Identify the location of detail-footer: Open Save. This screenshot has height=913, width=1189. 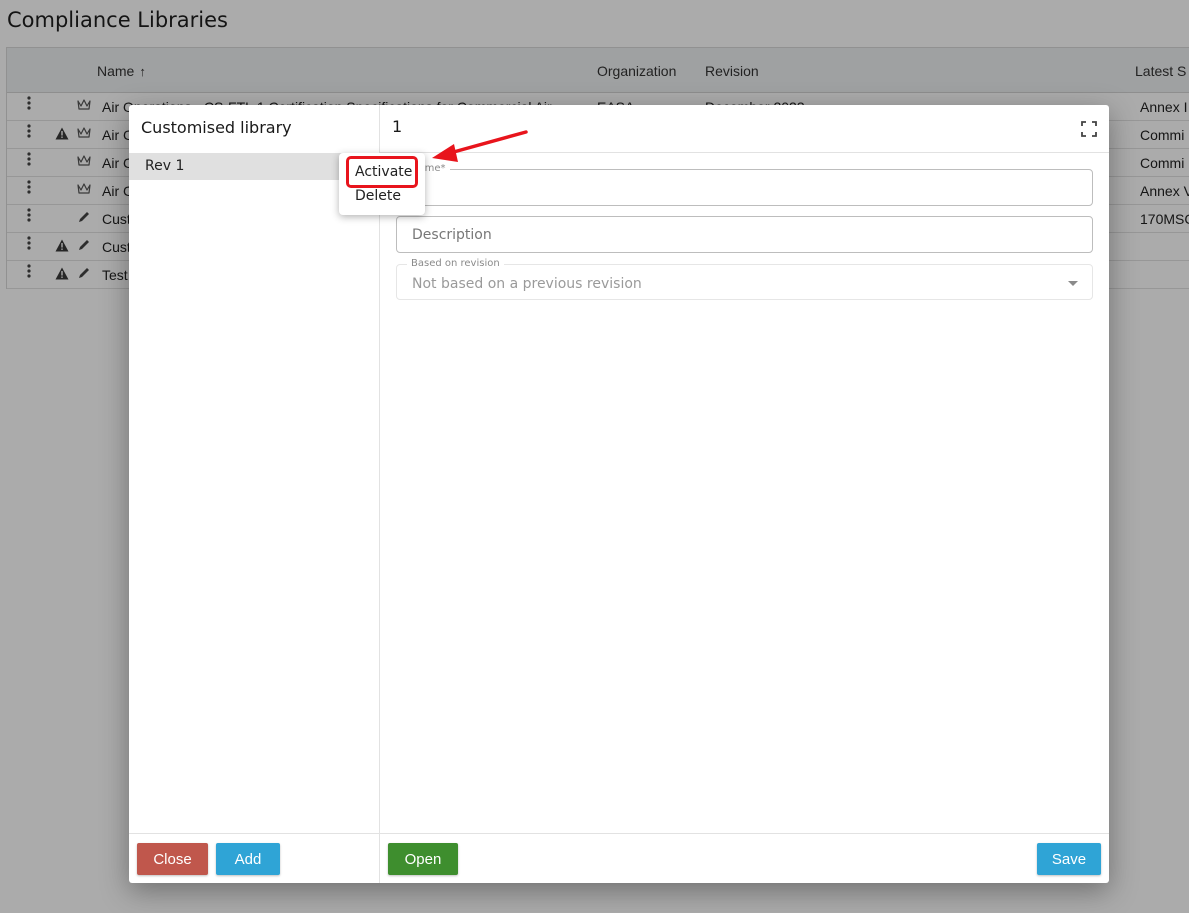
(744, 858).